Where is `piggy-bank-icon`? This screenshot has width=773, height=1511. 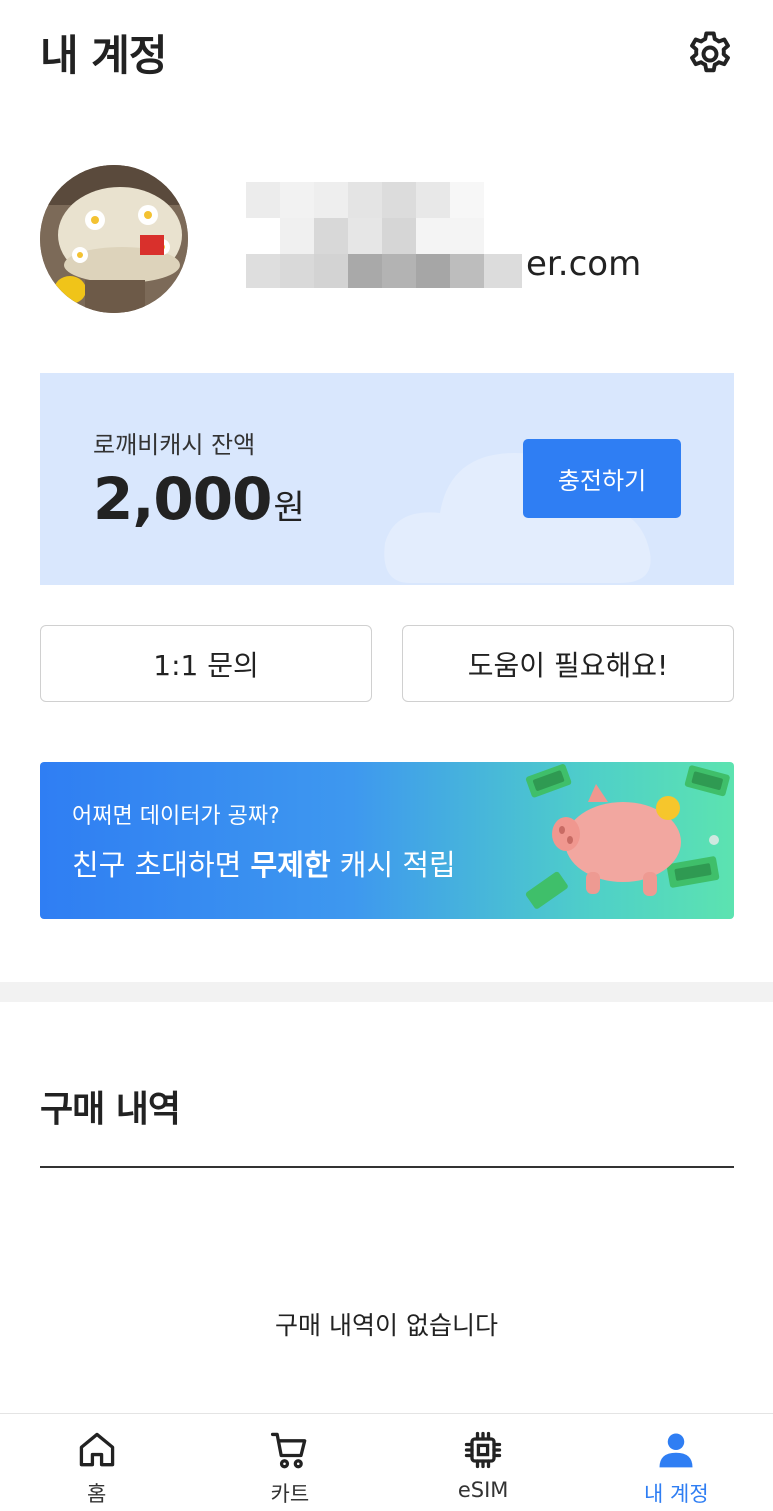 piggy-bank-icon is located at coordinates (627, 836).